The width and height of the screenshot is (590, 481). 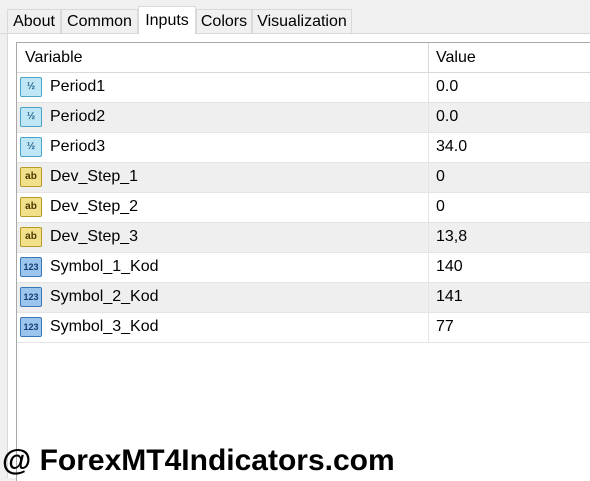 I want to click on table-row: ½ Period3 34.0, so click(x=303, y=148).